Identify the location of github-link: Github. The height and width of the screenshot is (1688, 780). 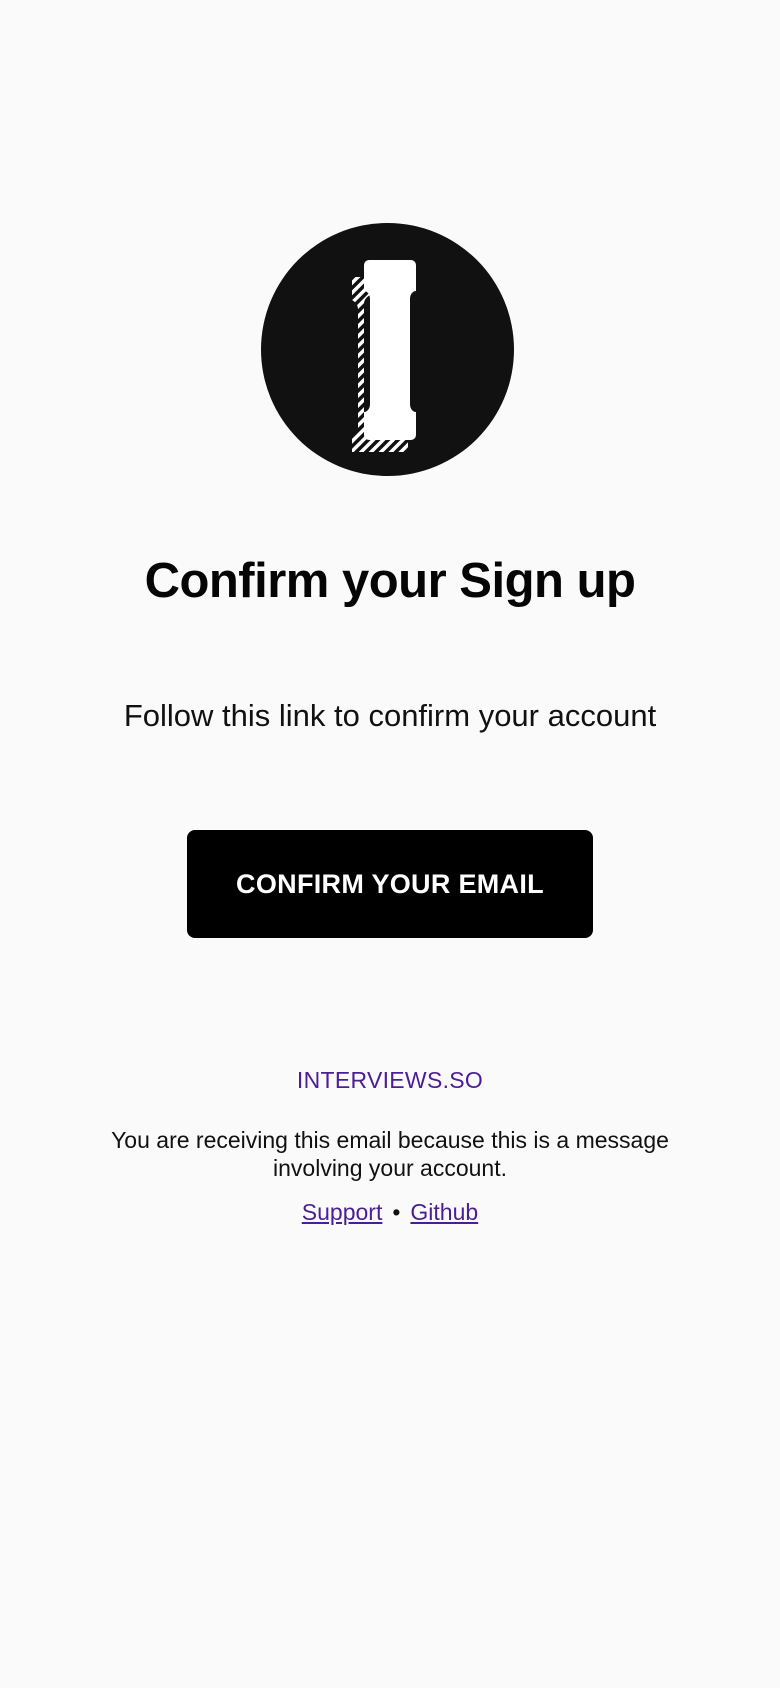
(444, 1212).